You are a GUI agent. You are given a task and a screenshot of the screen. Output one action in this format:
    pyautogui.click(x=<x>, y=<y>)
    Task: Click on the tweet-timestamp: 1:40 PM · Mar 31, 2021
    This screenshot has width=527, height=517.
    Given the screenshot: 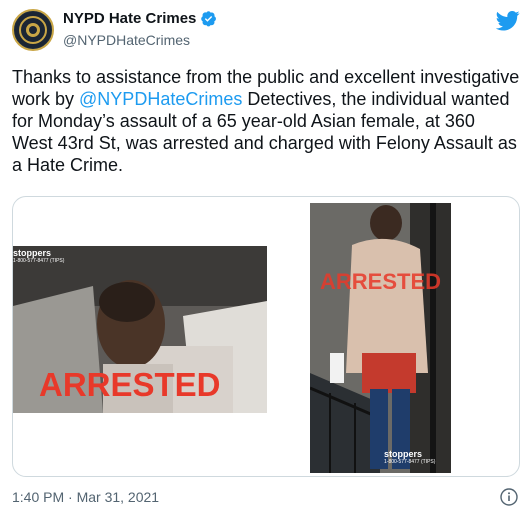 What is the action you would take?
    pyautogui.click(x=85, y=497)
    